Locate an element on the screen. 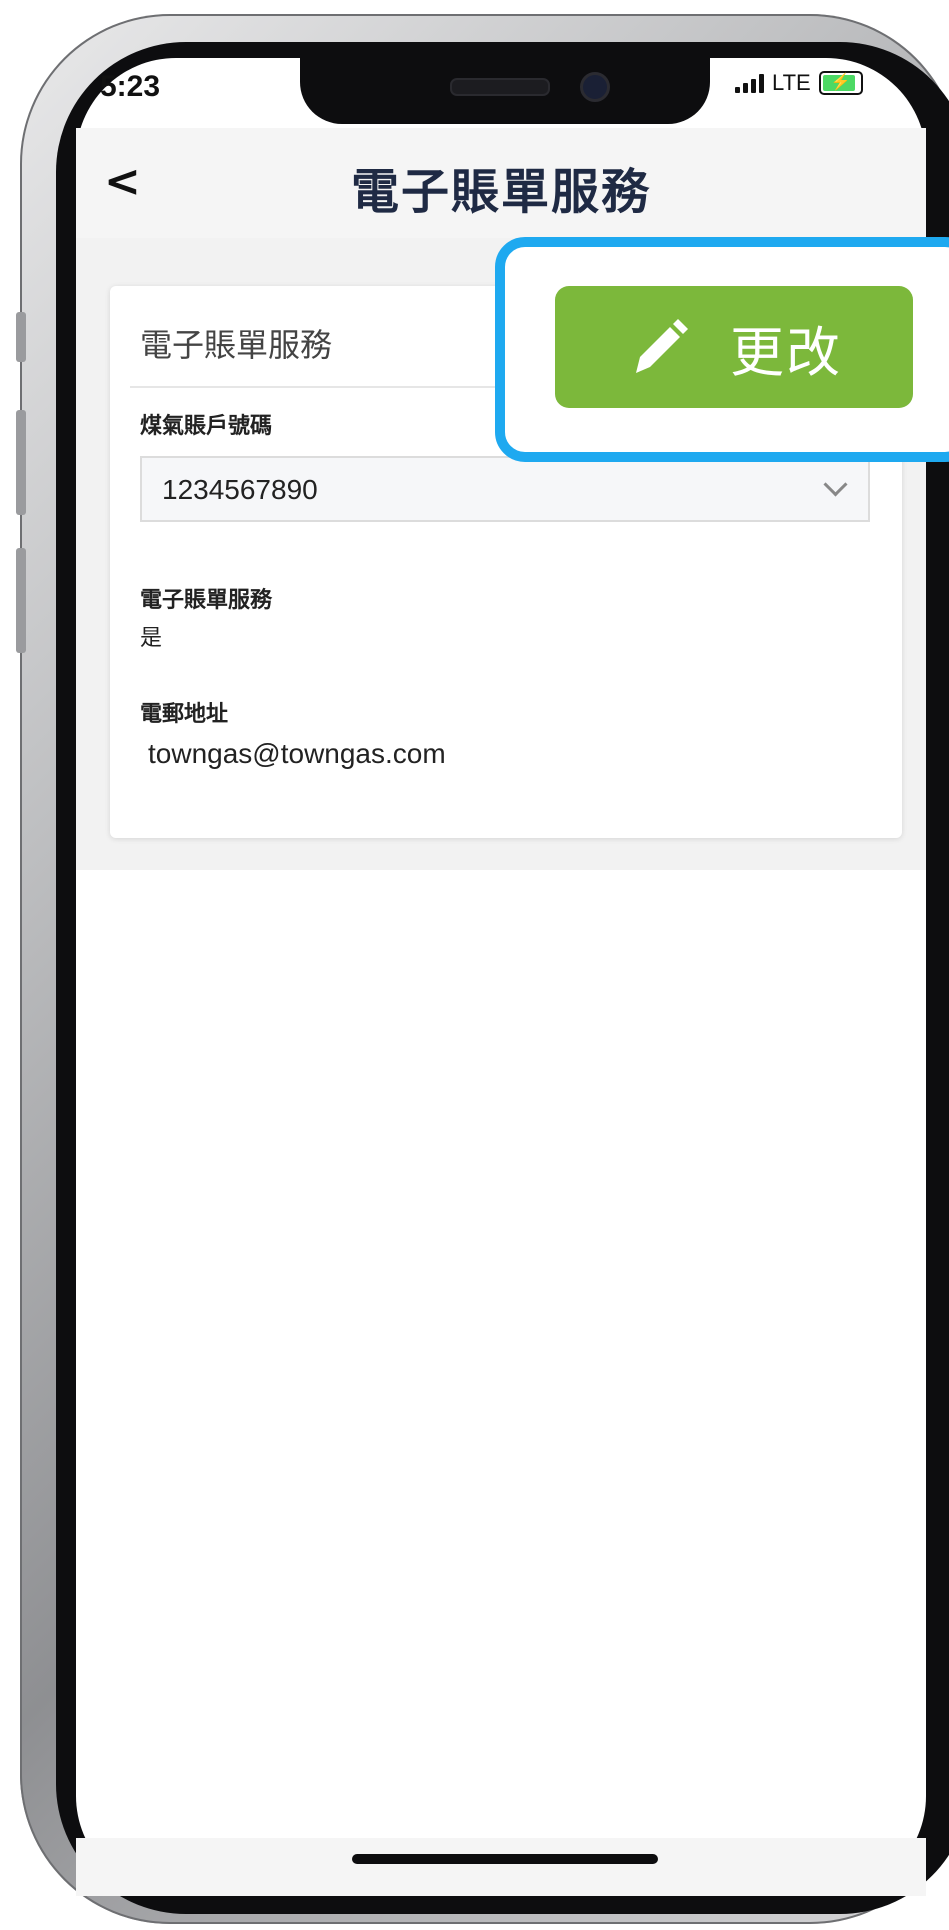 The height and width of the screenshot is (1930, 949). home-indicator is located at coordinates (505, 1859).